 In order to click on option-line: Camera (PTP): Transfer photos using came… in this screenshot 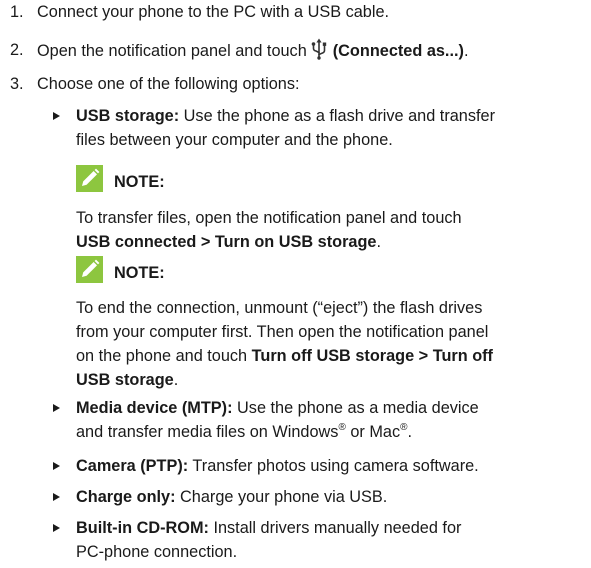, I will do `click(333, 466)`.